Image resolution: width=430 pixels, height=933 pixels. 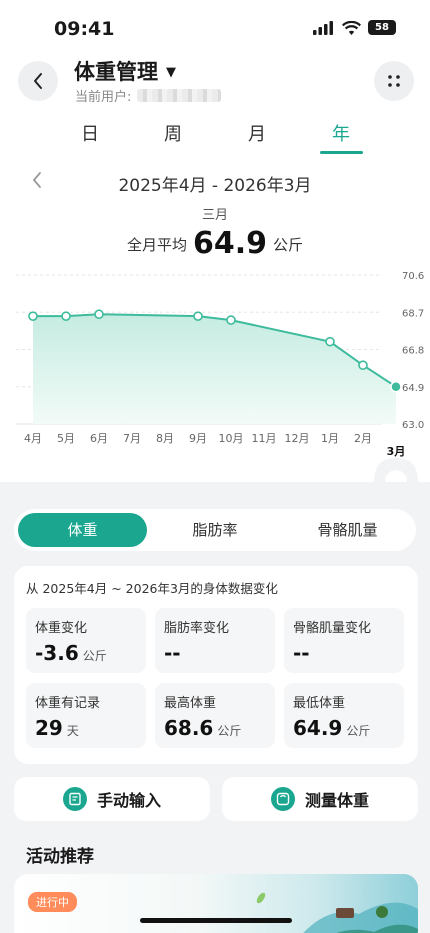 I want to click on y-tick-label: 68.7, so click(x=413, y=313).